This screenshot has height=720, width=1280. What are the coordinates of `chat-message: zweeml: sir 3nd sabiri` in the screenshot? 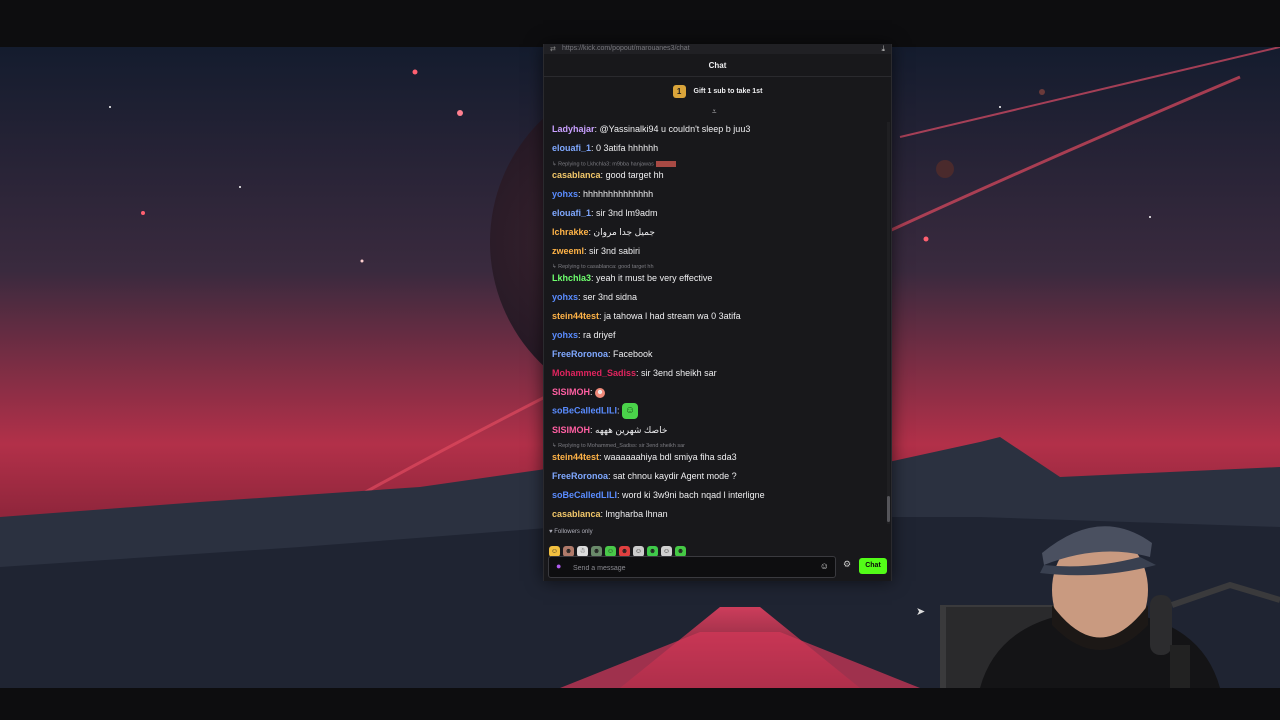 It's located at (596, 251).